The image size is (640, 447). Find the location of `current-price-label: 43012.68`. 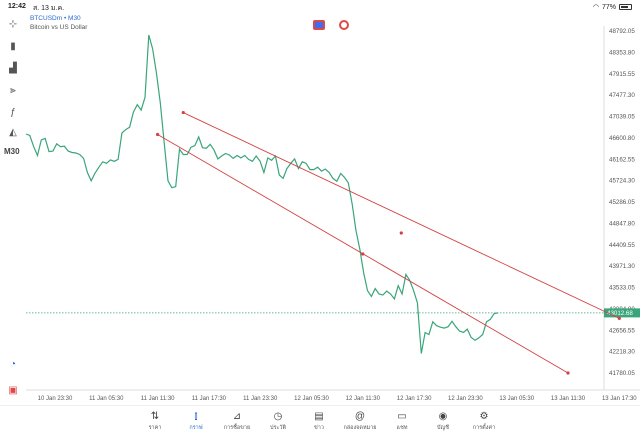

current-price-label: 43012.68 is located at coordinates (620, 313).